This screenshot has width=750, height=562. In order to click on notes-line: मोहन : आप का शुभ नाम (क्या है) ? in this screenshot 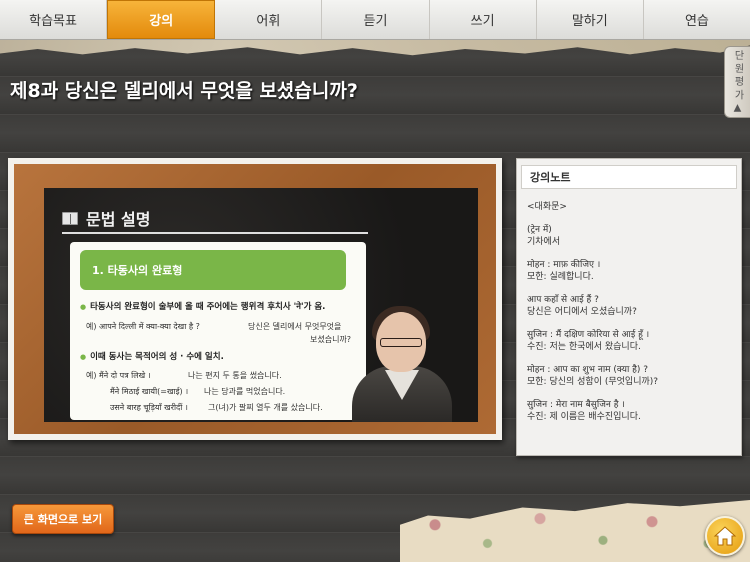, I will do `click(588, 370)`.